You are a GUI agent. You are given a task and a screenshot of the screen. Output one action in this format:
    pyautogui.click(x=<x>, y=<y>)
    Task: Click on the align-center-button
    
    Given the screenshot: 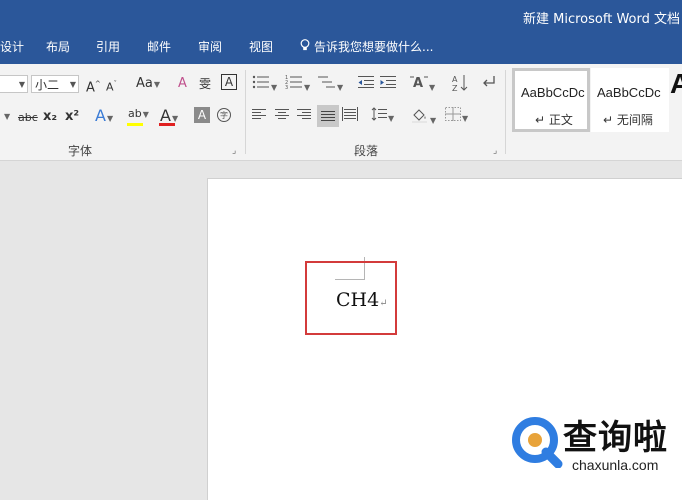 What is the action you would take?
    pyautogui.click(x=282, y=118)
    